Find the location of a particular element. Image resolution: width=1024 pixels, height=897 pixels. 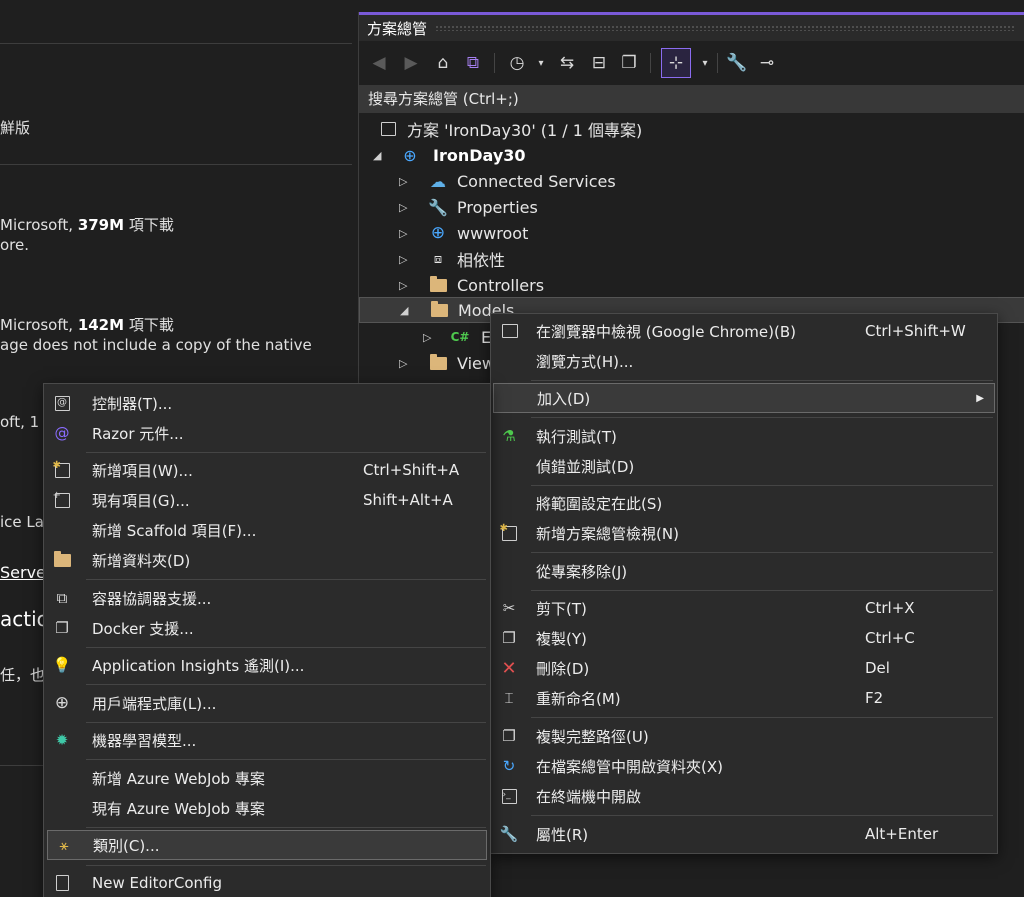

version-label: 鮮版 is located at coordinates (15, 128).